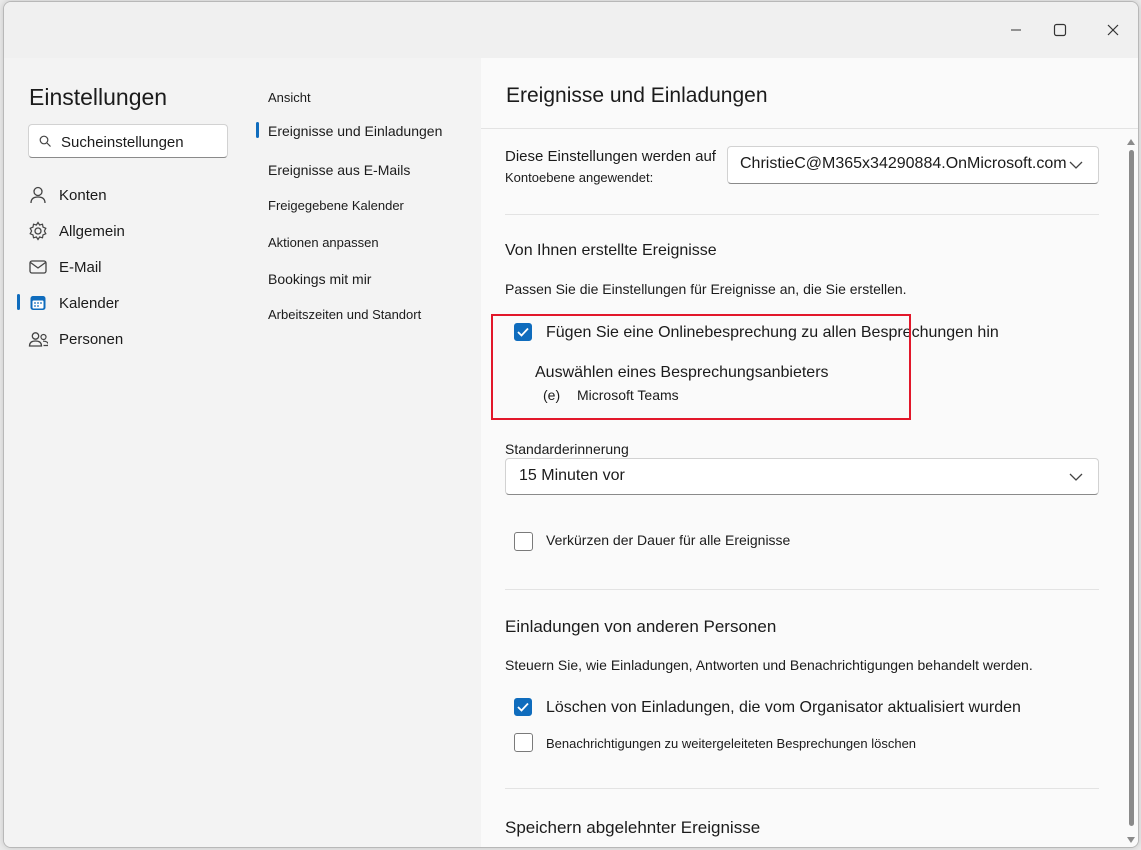  I want to click on search-input: Sucheinstellungen, so click(128, 141).